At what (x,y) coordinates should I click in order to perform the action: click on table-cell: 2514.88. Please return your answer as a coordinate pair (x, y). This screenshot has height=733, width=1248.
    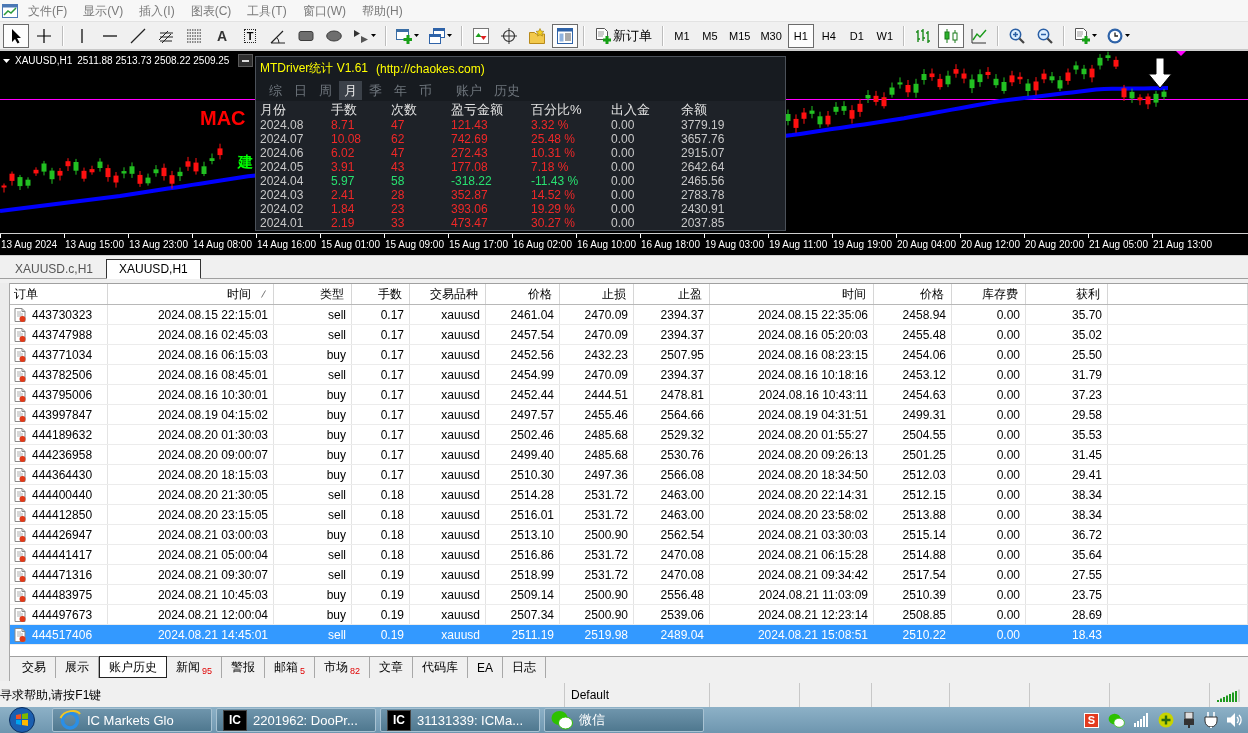
    Looking at the image, I should click on (913, 554).